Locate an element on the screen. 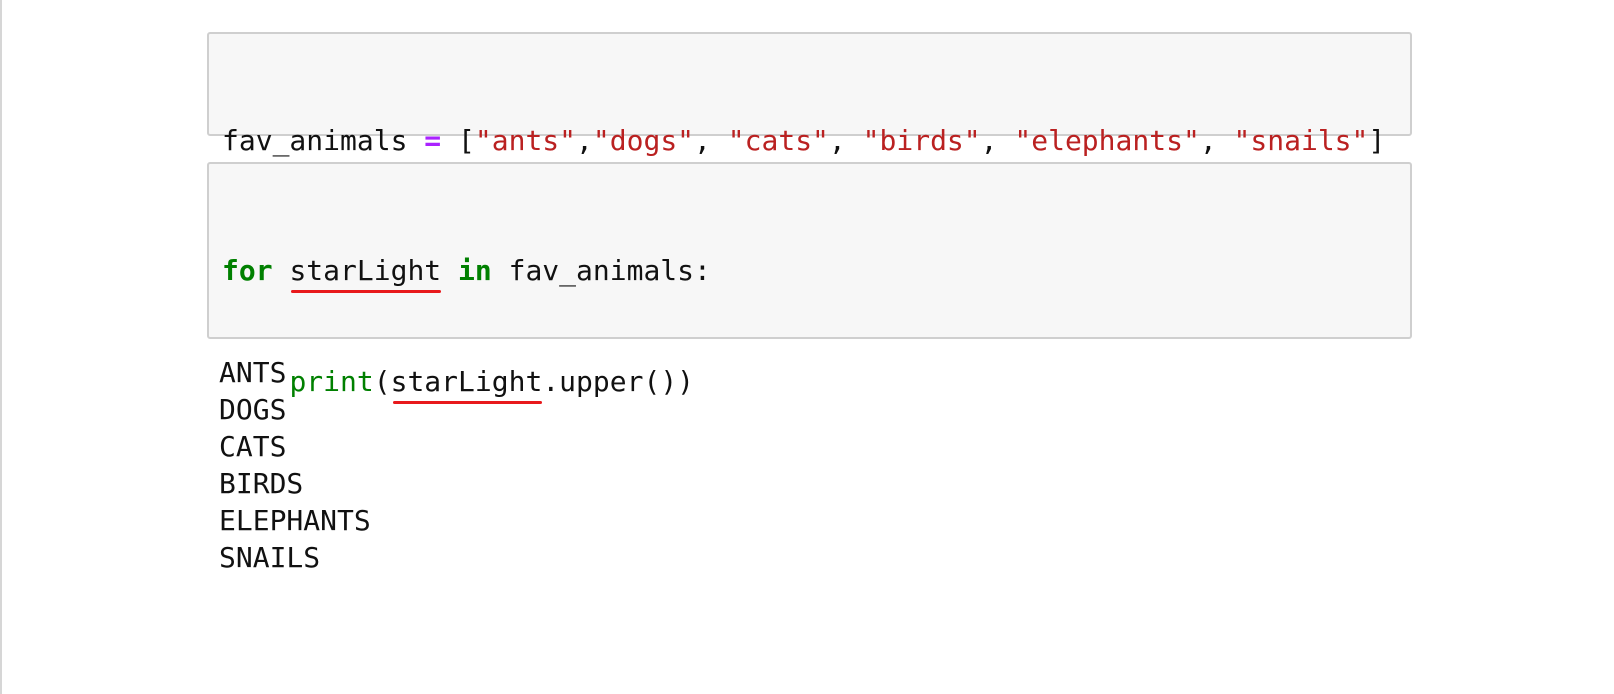 The image size is (1614, 694). cell-output: ANTS DOGS CATS BIRDS ELEPHANTS SNAILS is located at coordinates (295, 465).